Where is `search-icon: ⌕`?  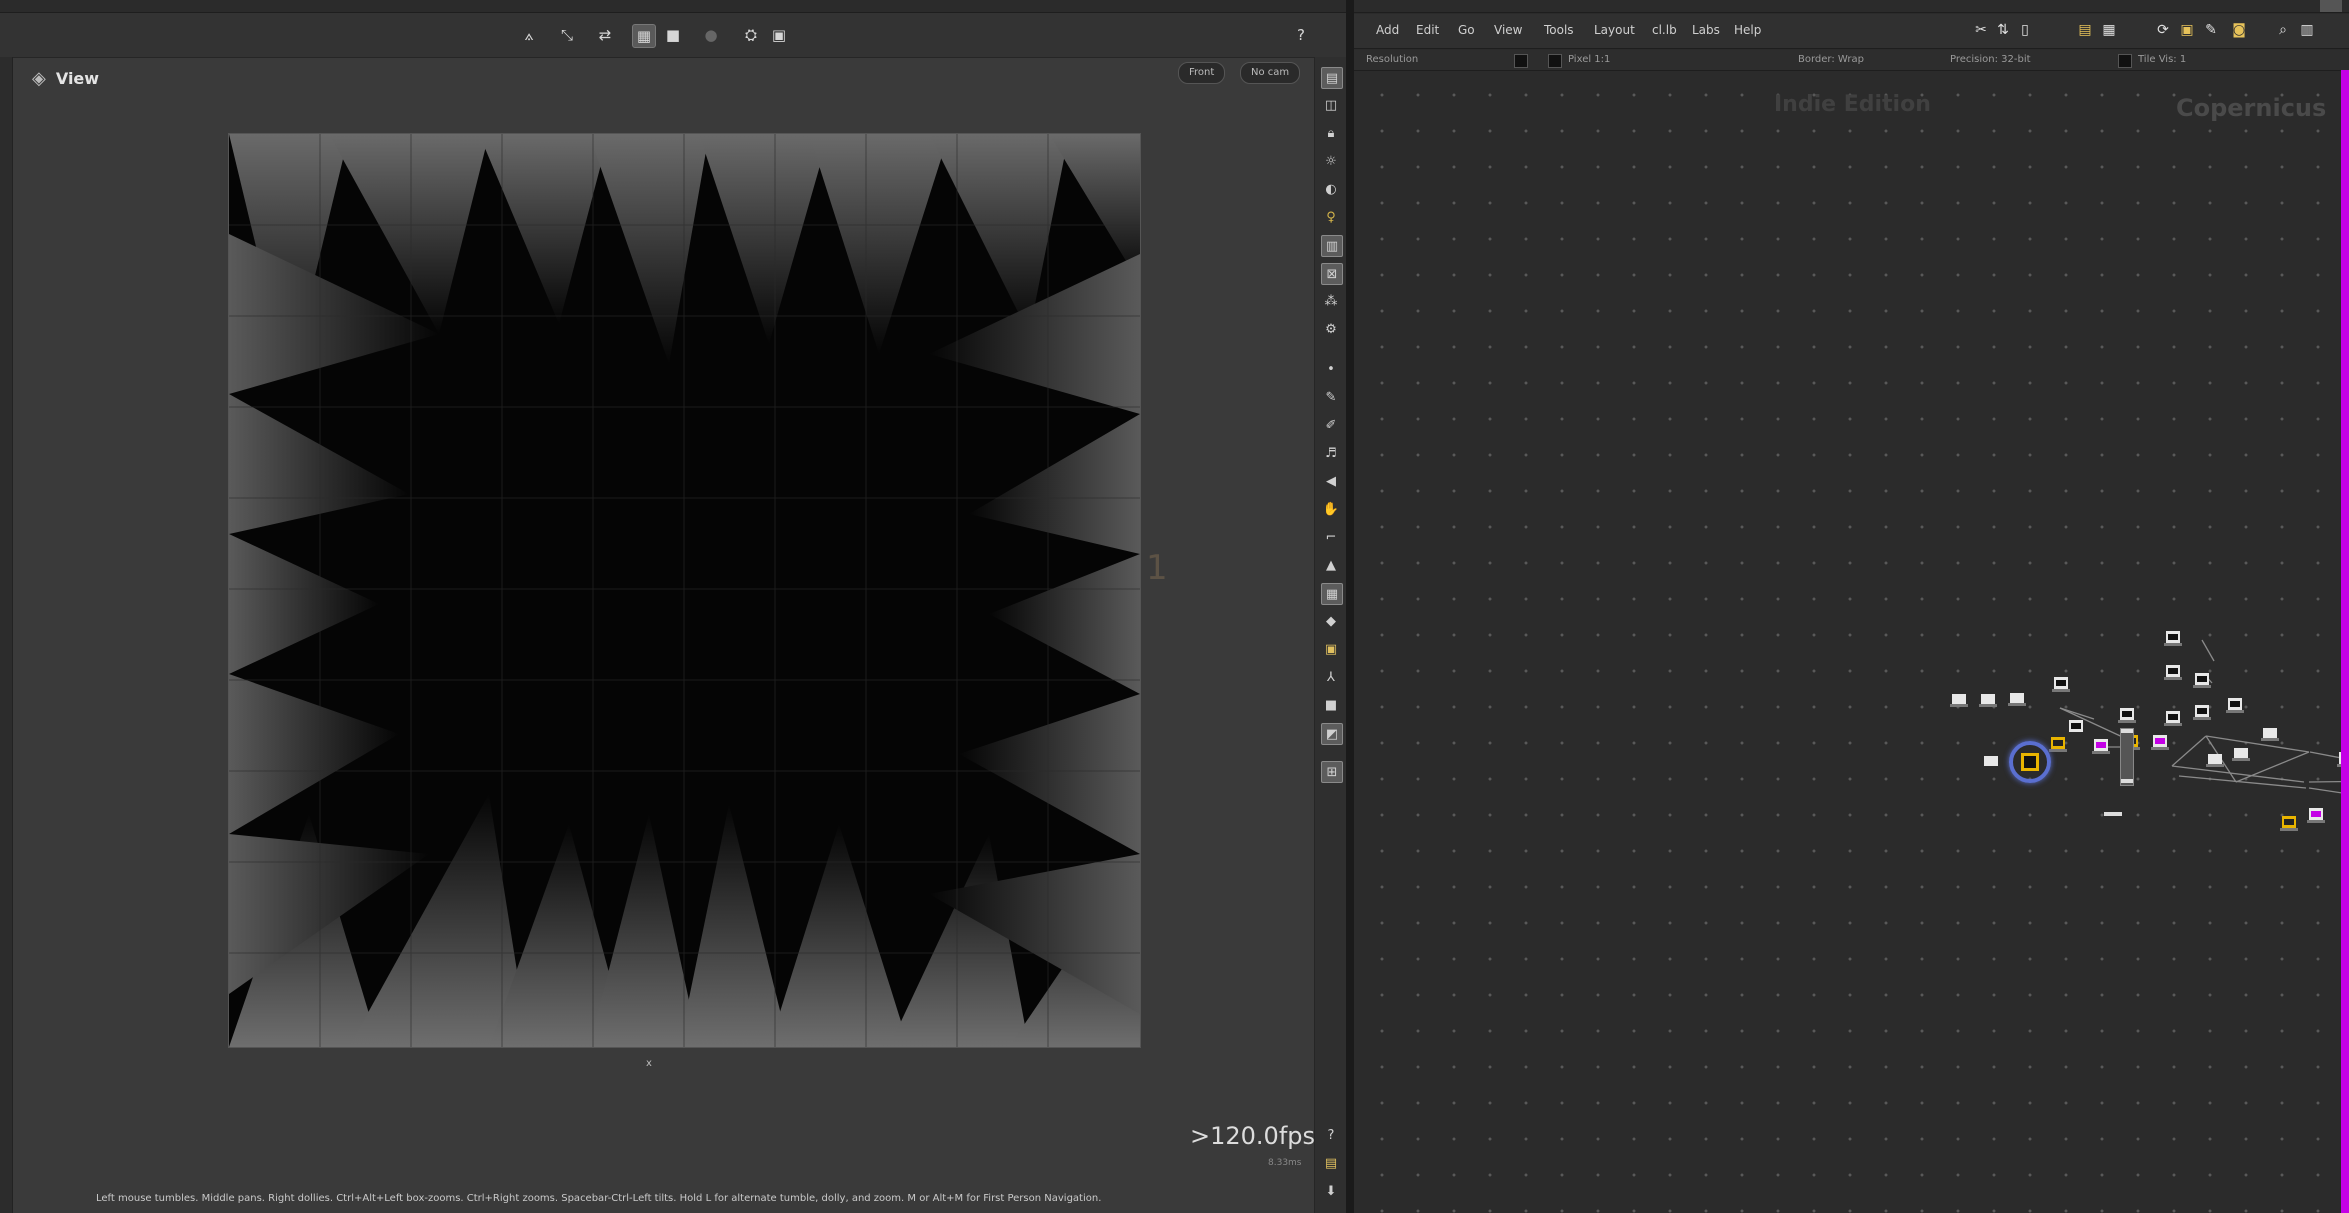
search-icon: ⌕ is located at coordinates (2283, 30).